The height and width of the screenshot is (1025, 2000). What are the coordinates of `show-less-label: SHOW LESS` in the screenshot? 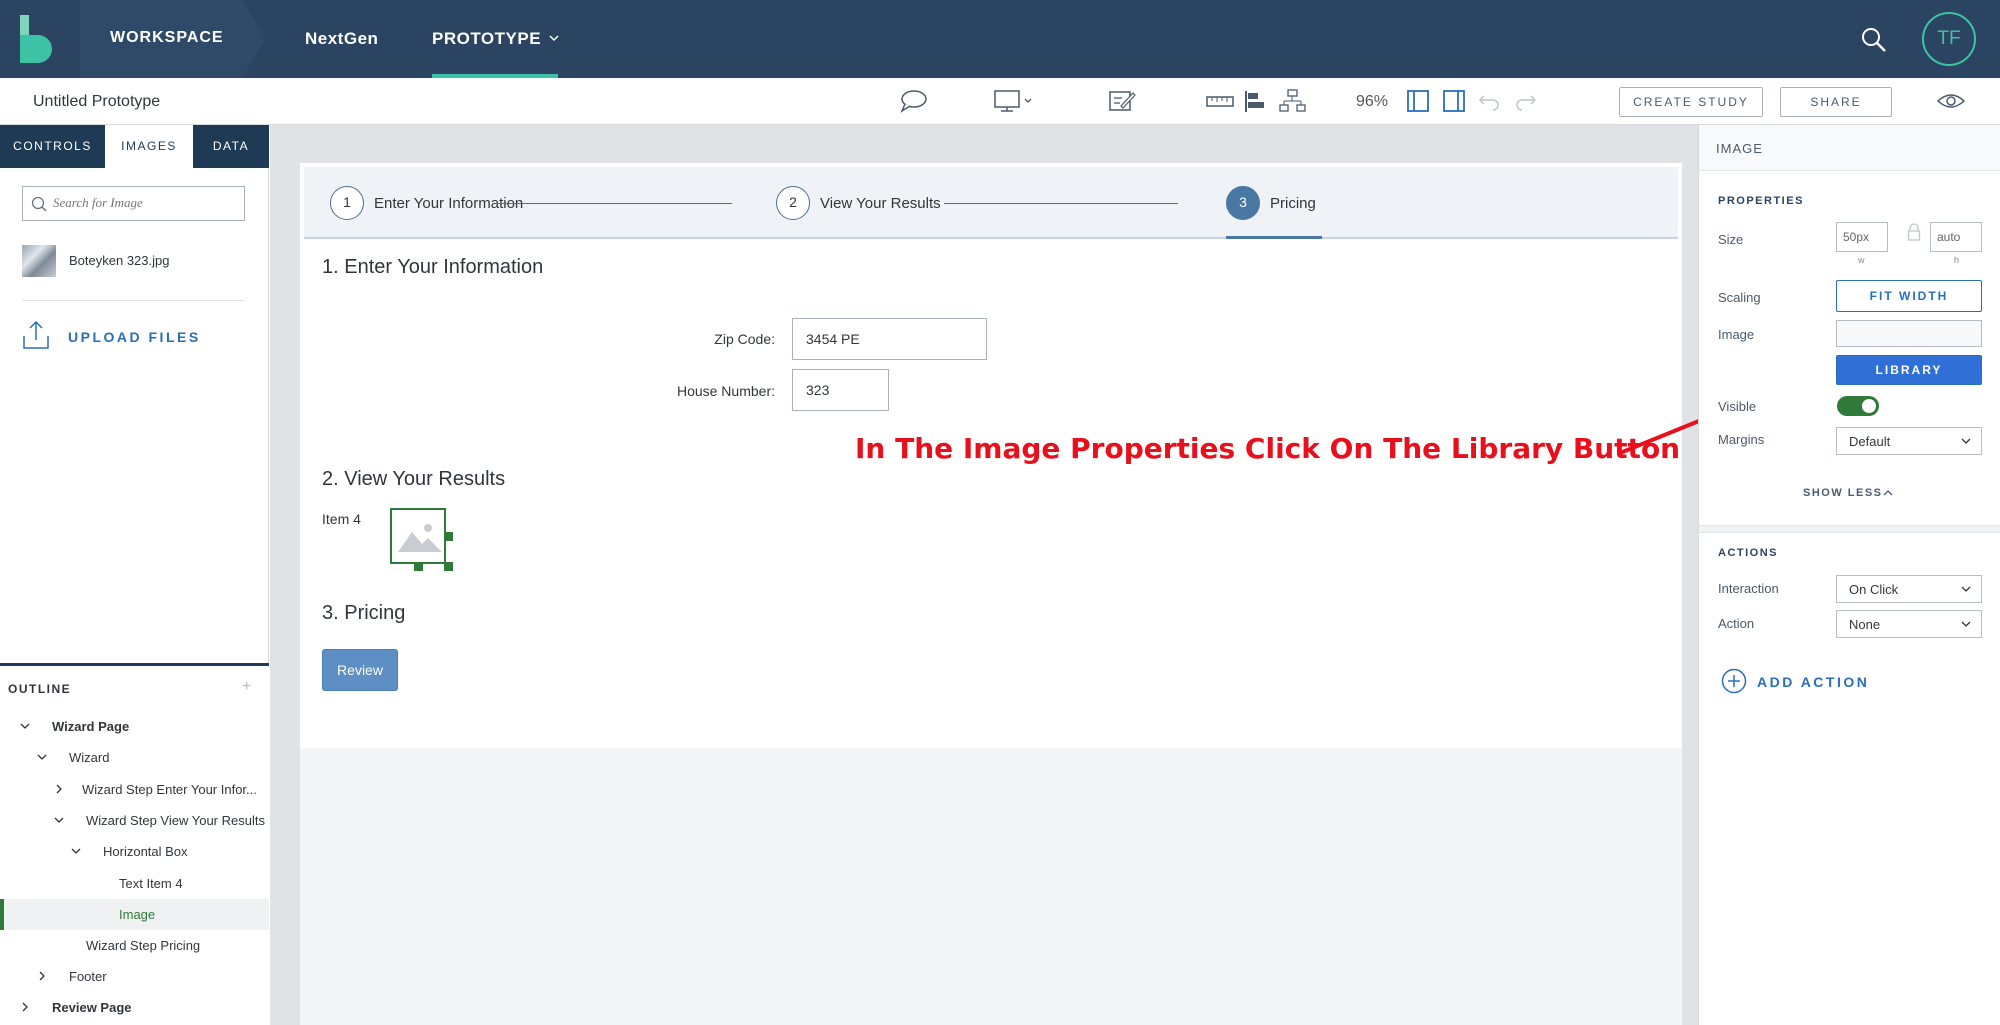 It's located at (1843, 493).